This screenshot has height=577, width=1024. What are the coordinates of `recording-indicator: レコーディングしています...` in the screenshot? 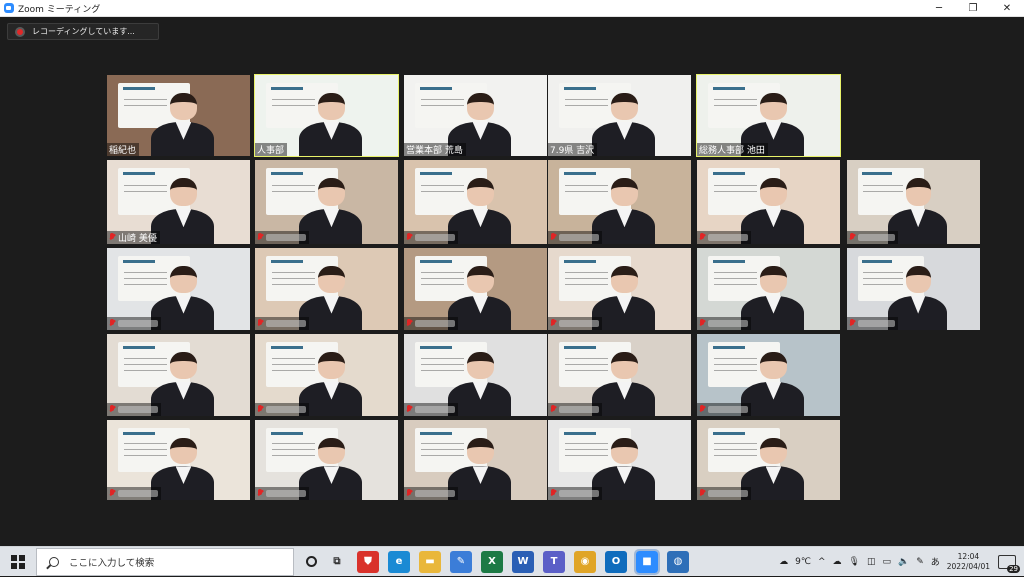 It's located at (83, 31).